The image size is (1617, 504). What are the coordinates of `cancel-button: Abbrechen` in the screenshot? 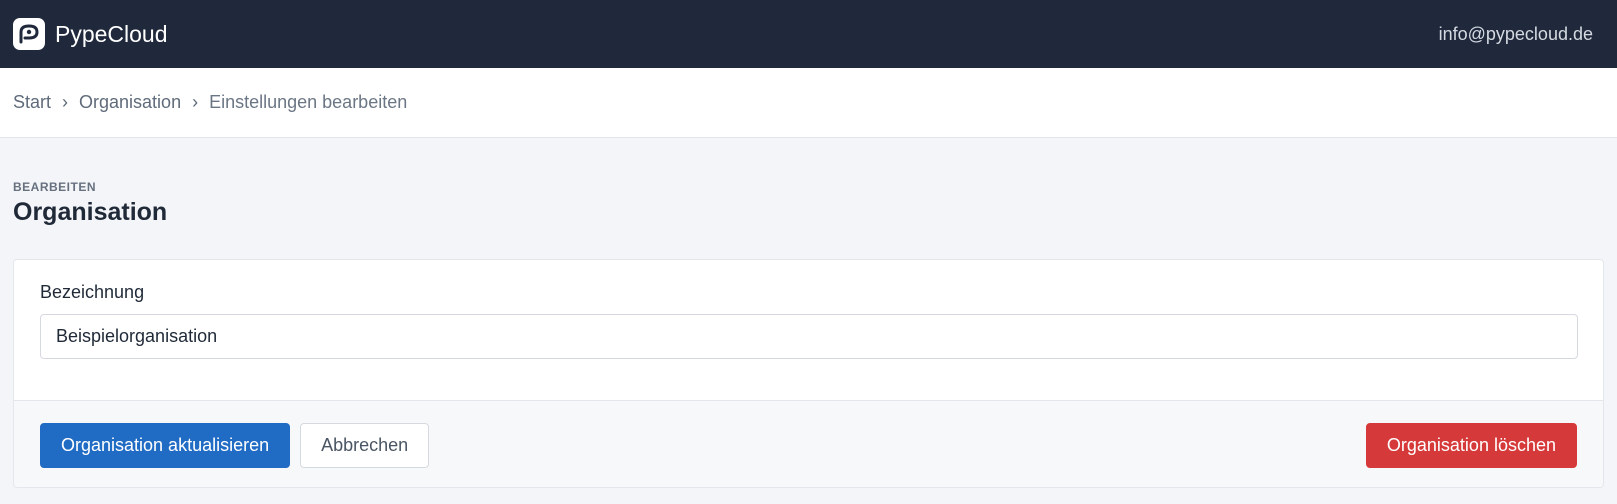 It's located at (365, 445).